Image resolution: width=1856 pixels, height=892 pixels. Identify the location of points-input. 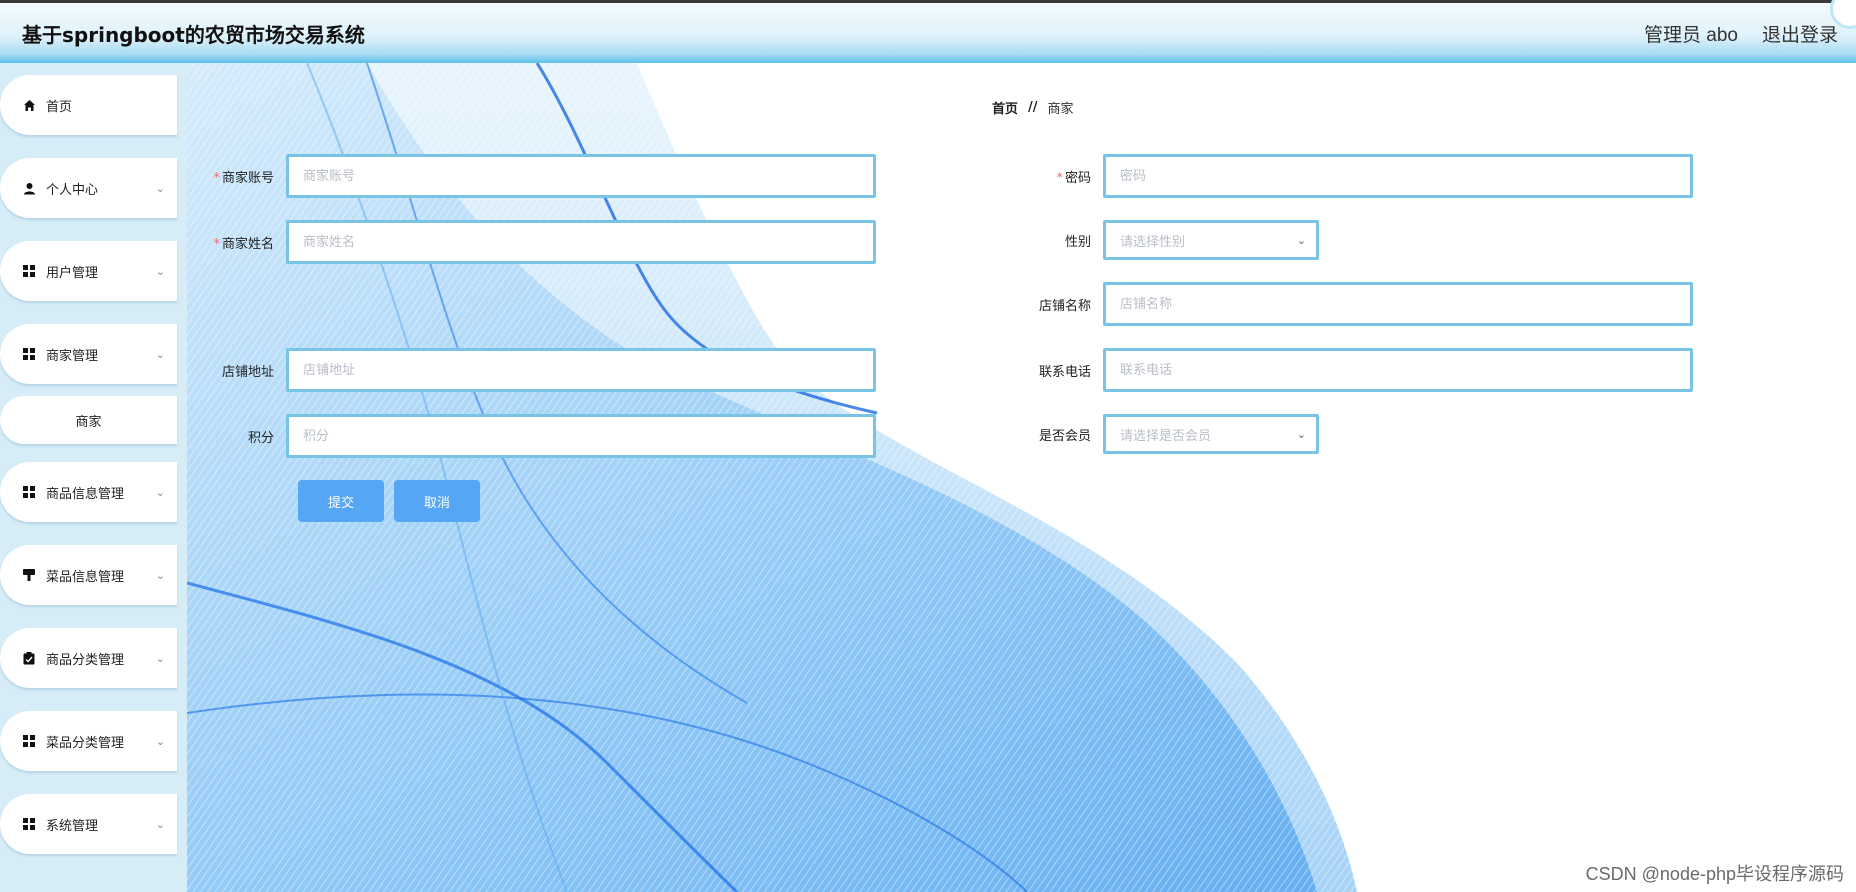
(581, 436).